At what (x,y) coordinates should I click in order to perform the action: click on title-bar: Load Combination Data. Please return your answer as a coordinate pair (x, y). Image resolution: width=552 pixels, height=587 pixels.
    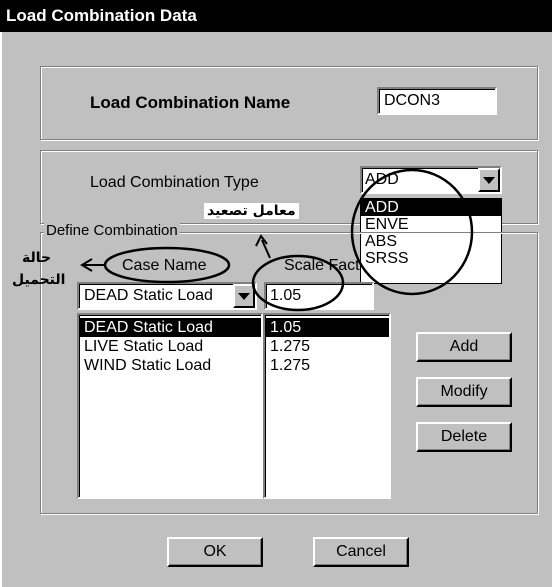
    Looking at the image, I should click on (276, 16).